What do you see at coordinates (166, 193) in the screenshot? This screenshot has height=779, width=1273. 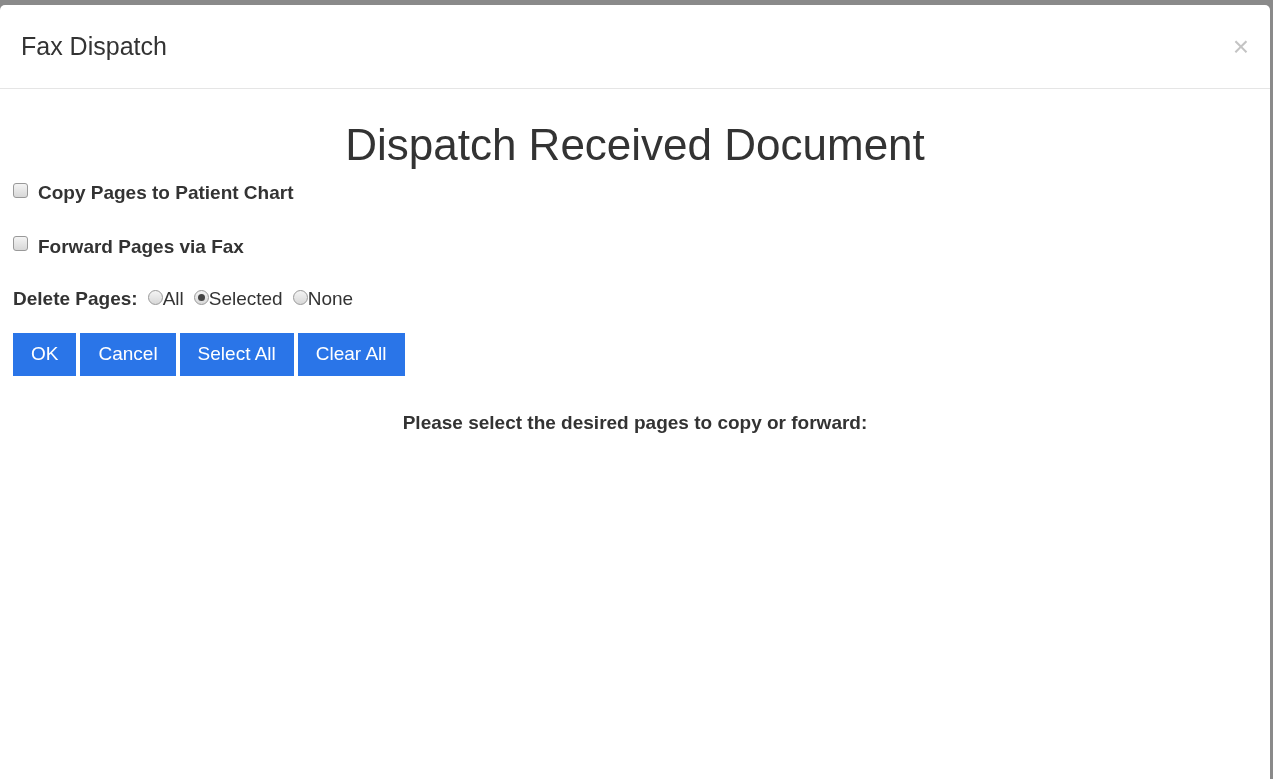 I see `checkbox-label: Copy Pages to Patient Chart` at bounding box center [166, 193].